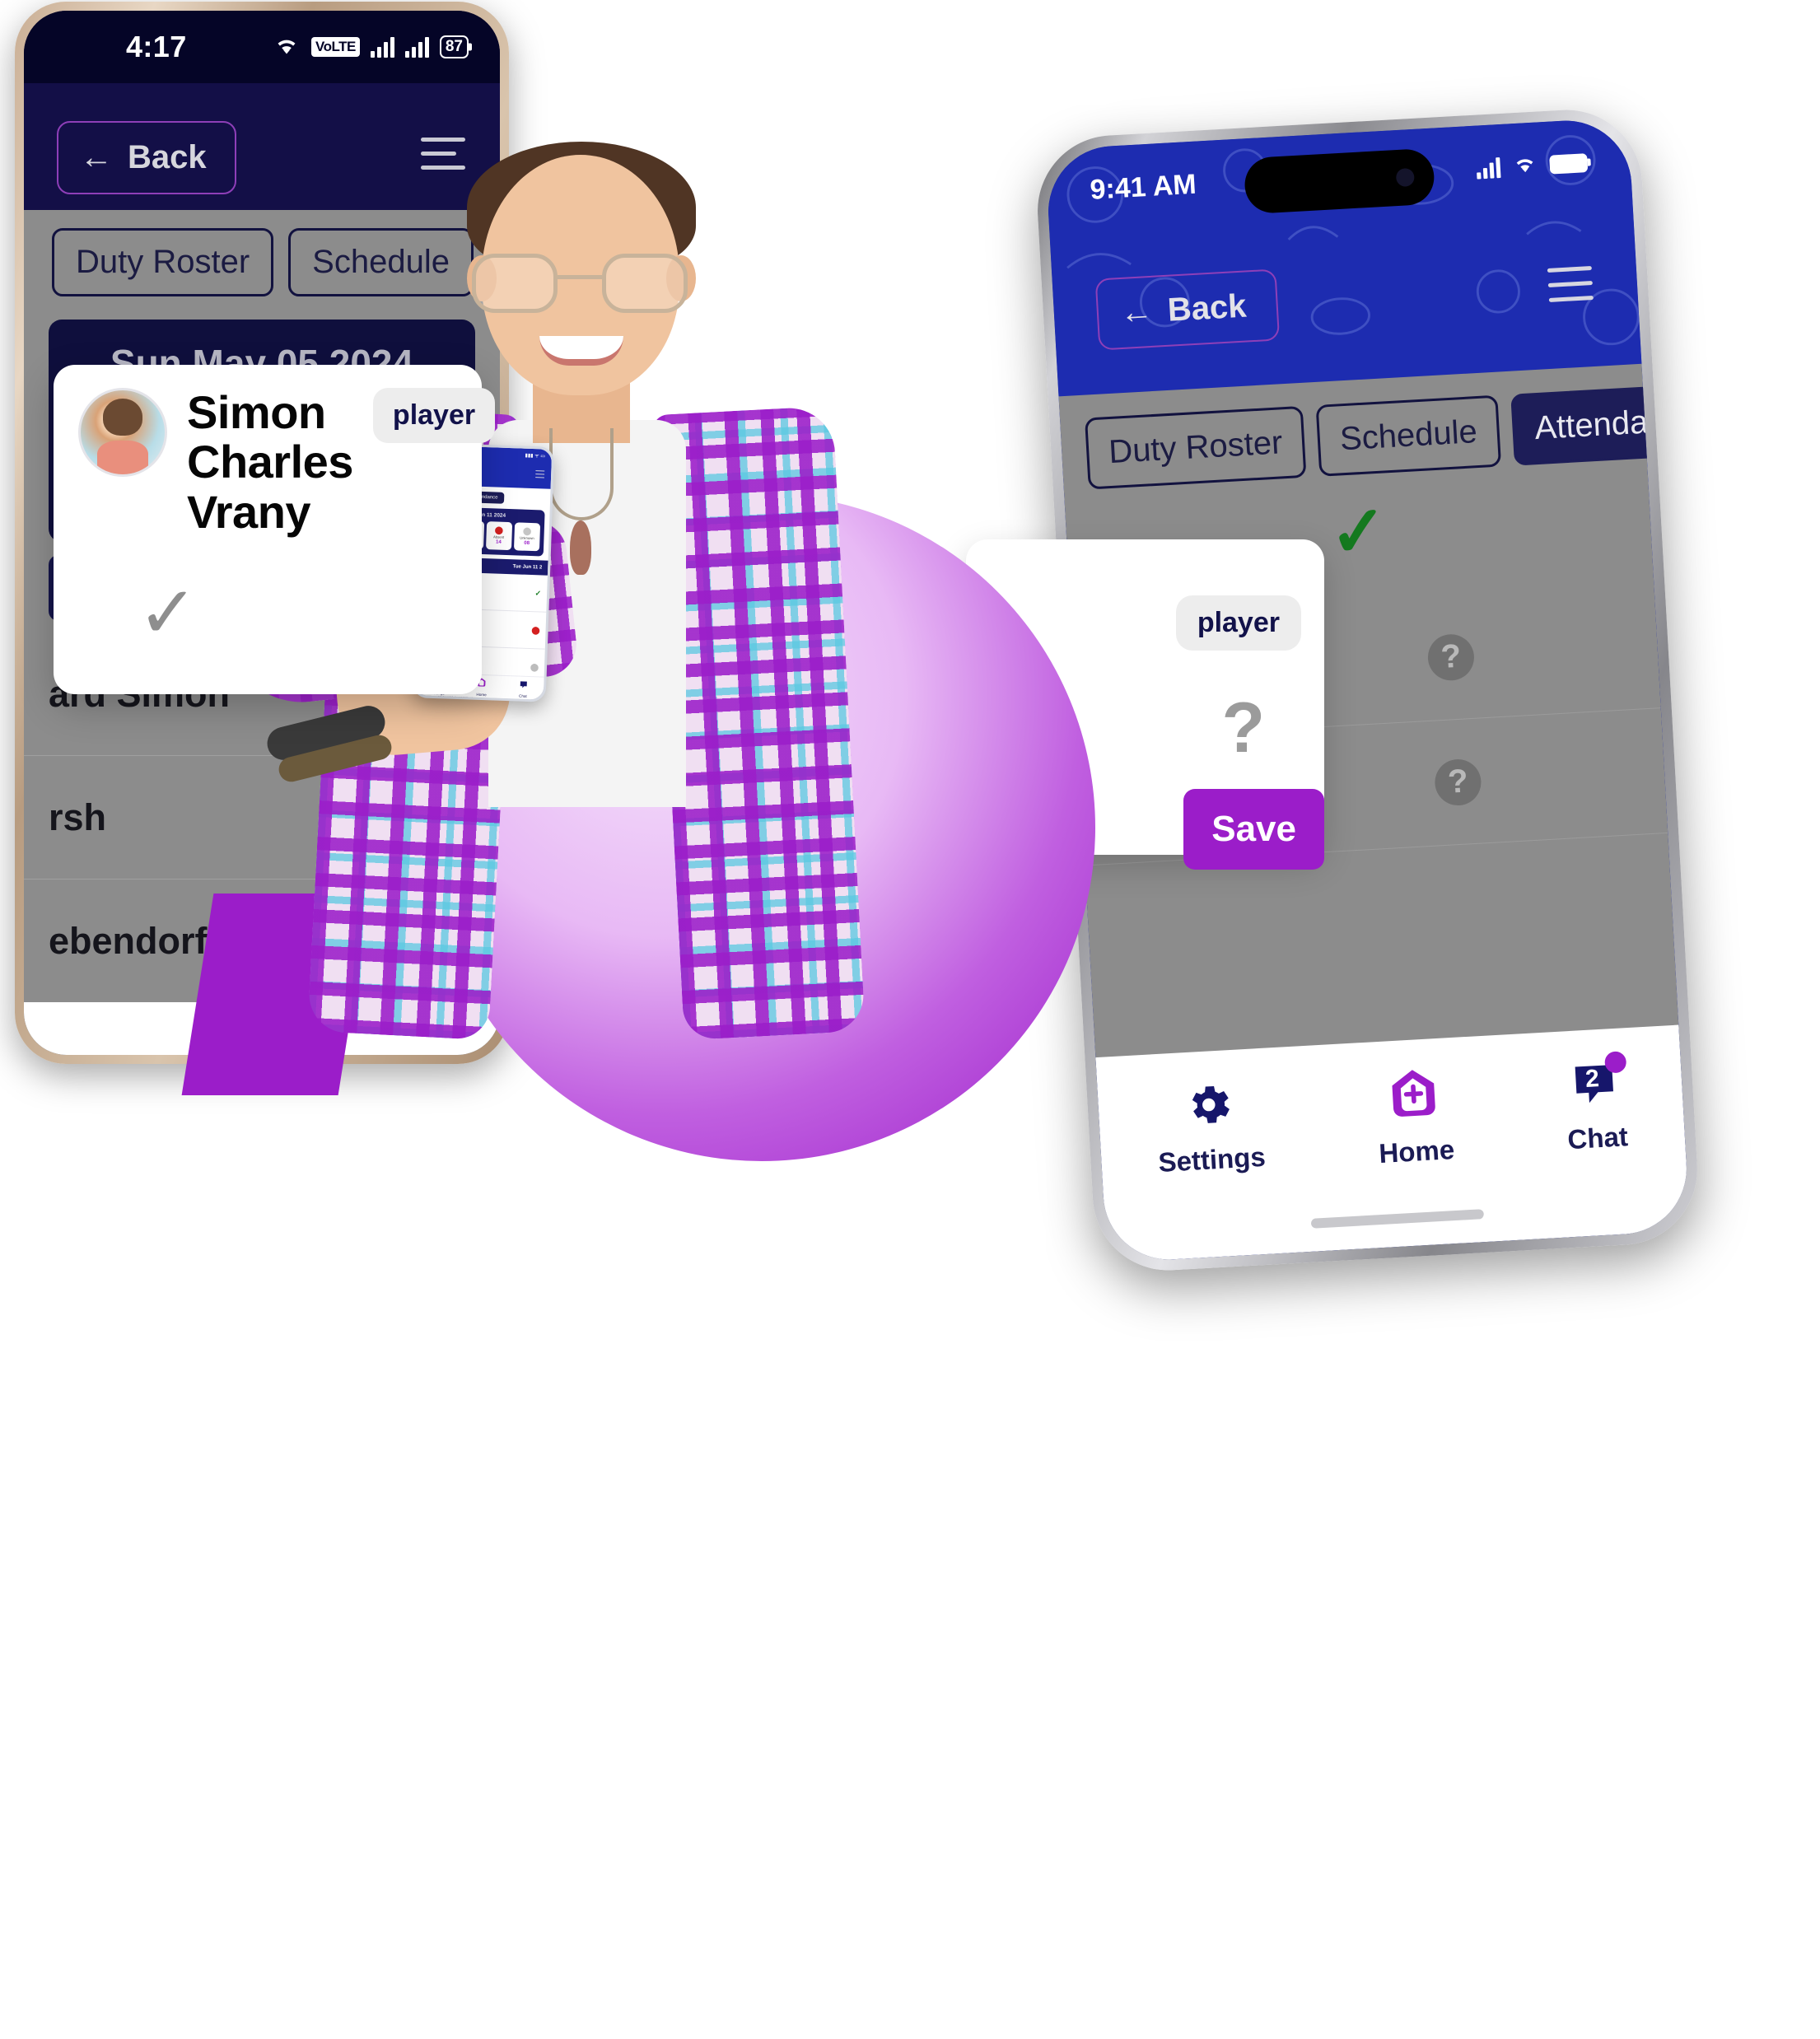  Describe the element at coordinates (580, 547) in the screenshot. I see `pendant` at that location.